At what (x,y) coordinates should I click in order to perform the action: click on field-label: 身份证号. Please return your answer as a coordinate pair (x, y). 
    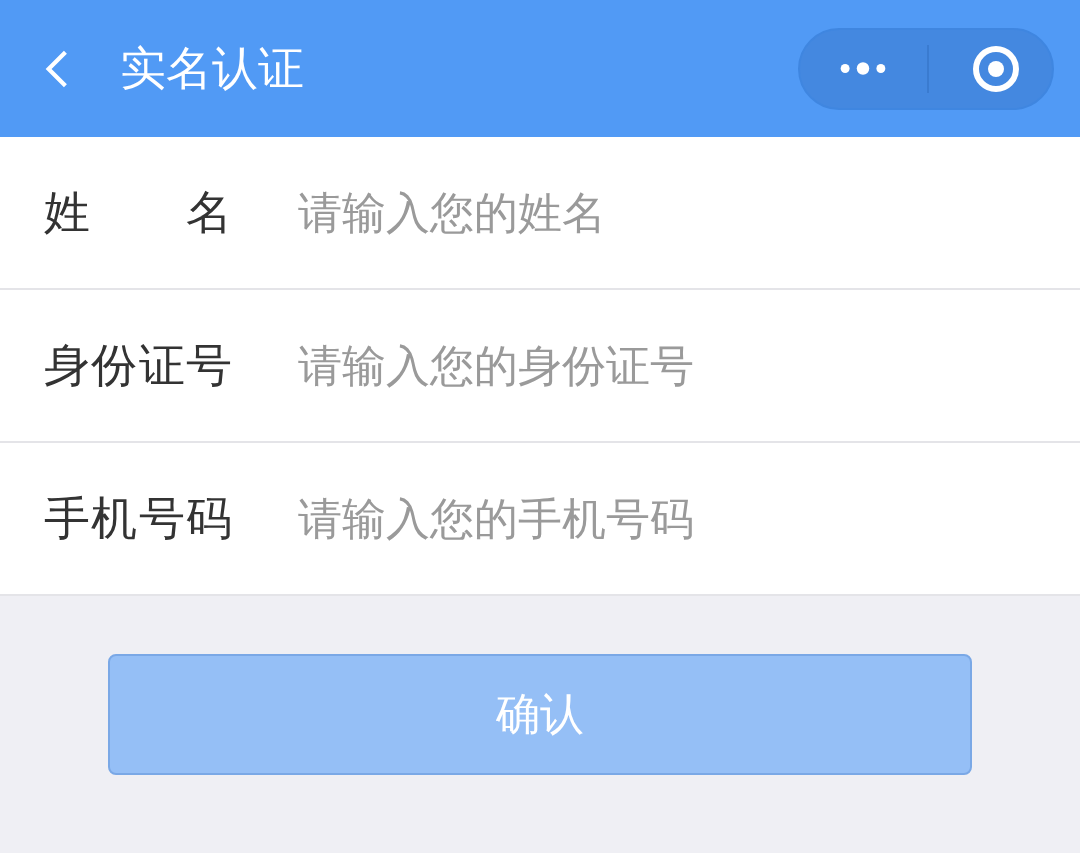
    Looking at the image, I should click on (138, 365).